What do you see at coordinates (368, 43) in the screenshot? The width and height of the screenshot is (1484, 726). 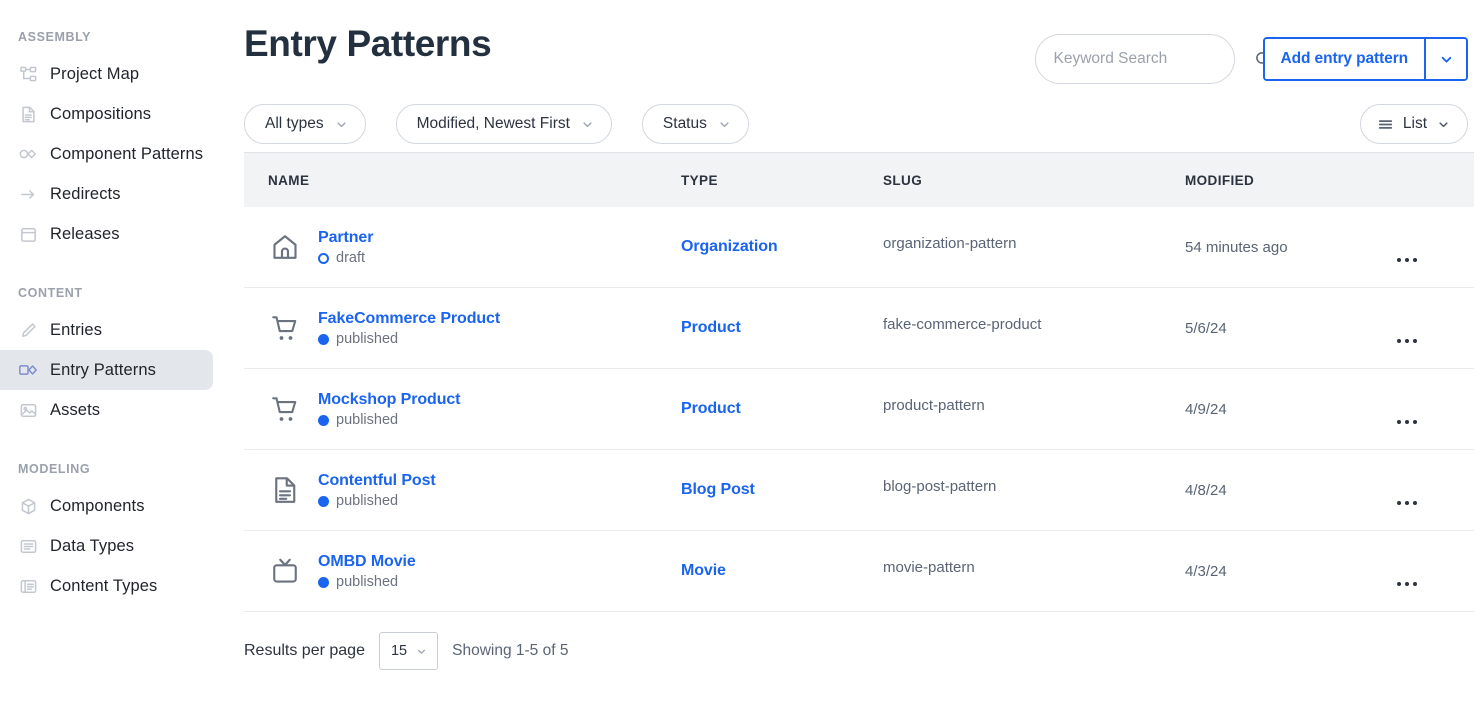 I see `page-title: Entry Patterns` at bounding box center [368, 43].